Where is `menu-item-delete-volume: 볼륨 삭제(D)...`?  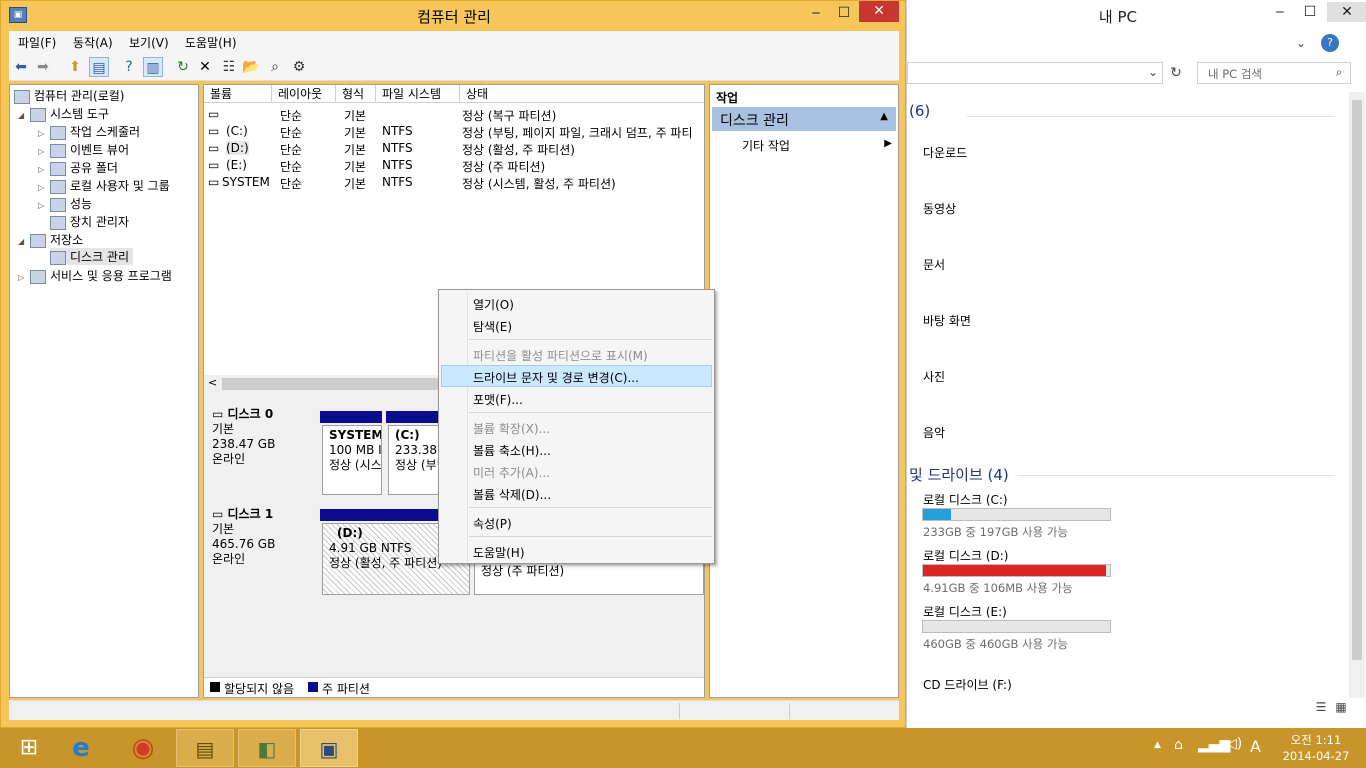 menu-item-delete-volume: 볼륨 삭제(D)... is located at coordinates (512, 494).